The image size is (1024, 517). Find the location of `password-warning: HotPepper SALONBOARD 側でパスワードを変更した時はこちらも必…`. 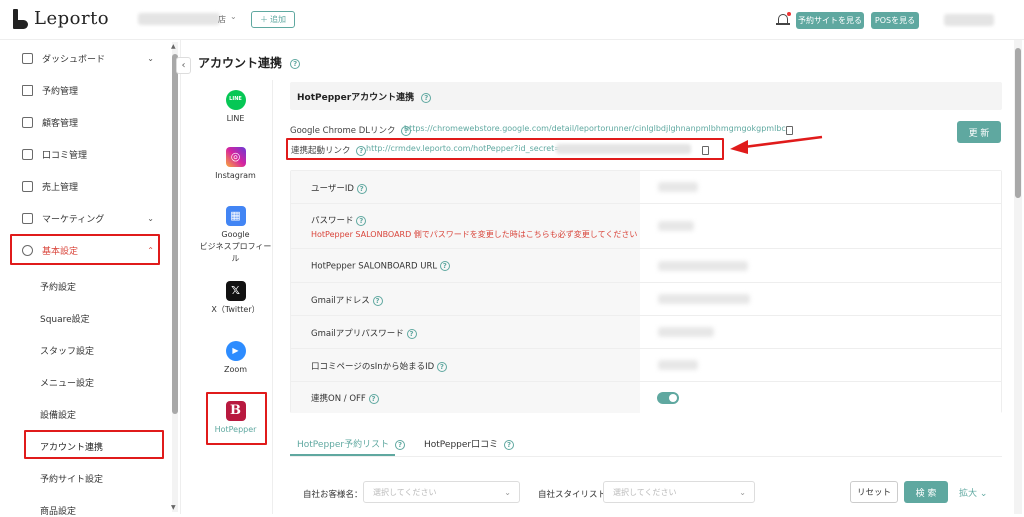

password-warning: HotPepper SALONBOARD 側でパスワードを変更した時はこちらも必… is located at coordinates (474, 234).